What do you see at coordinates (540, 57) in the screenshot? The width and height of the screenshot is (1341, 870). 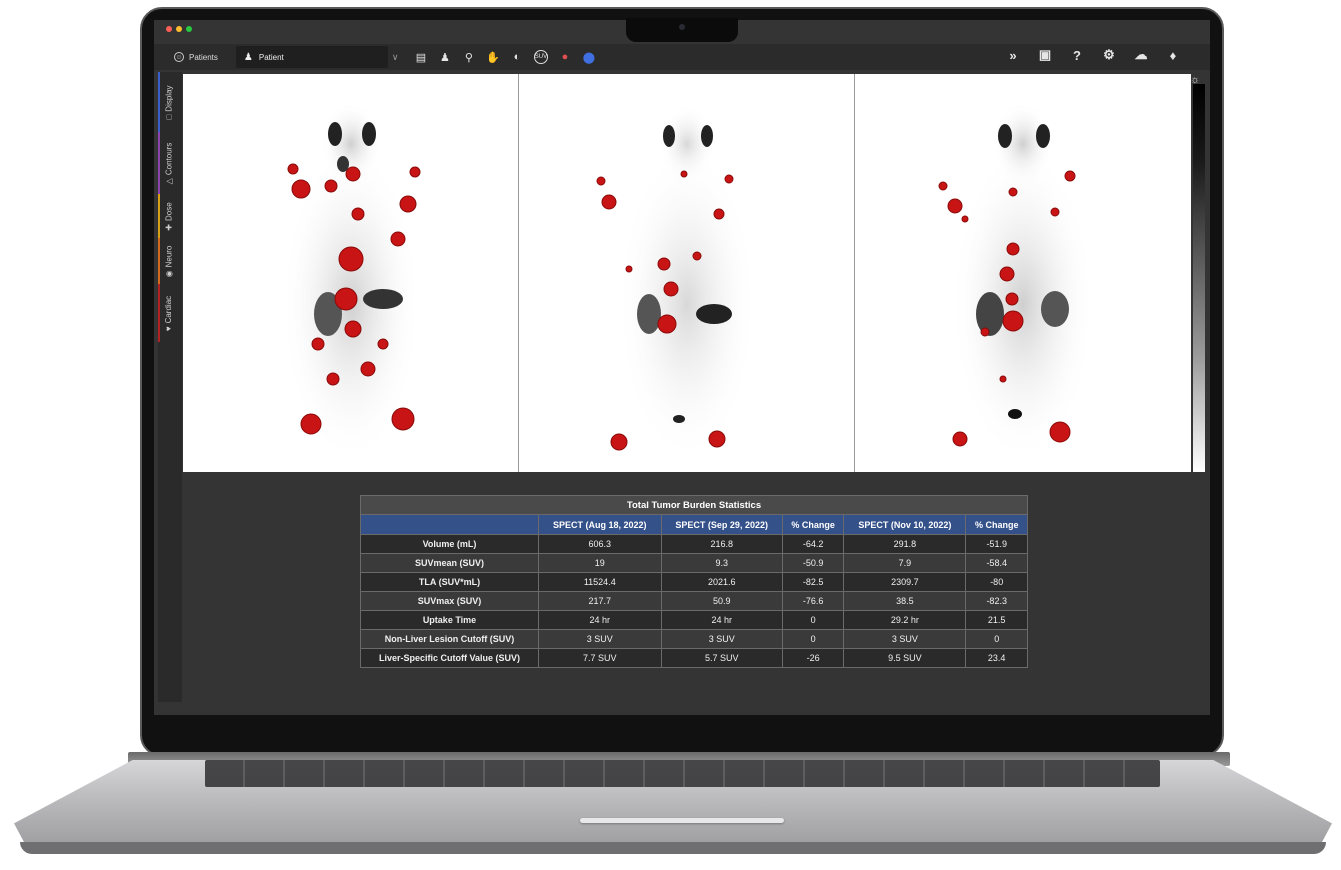 I see `suv-icon: SUV` at bounding box center [540, 57].